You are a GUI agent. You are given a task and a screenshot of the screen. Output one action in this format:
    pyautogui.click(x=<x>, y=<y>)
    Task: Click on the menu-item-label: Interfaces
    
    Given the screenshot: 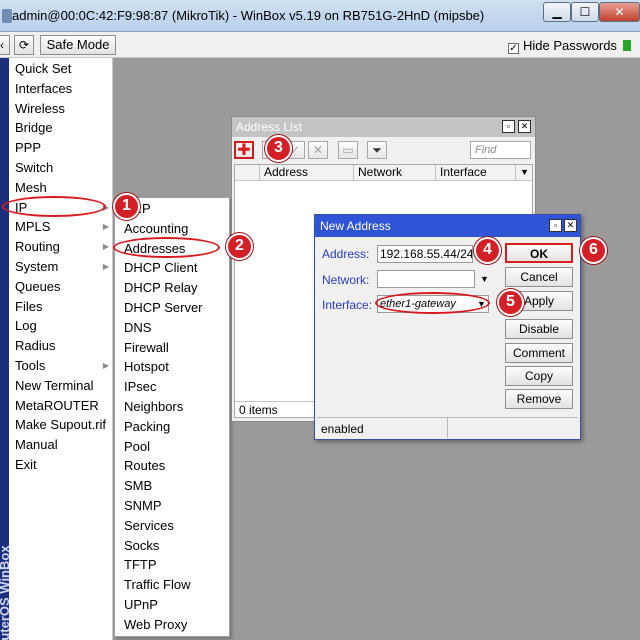 What is the action you would take?
    pyautogui.click(x=44, y=88)
    